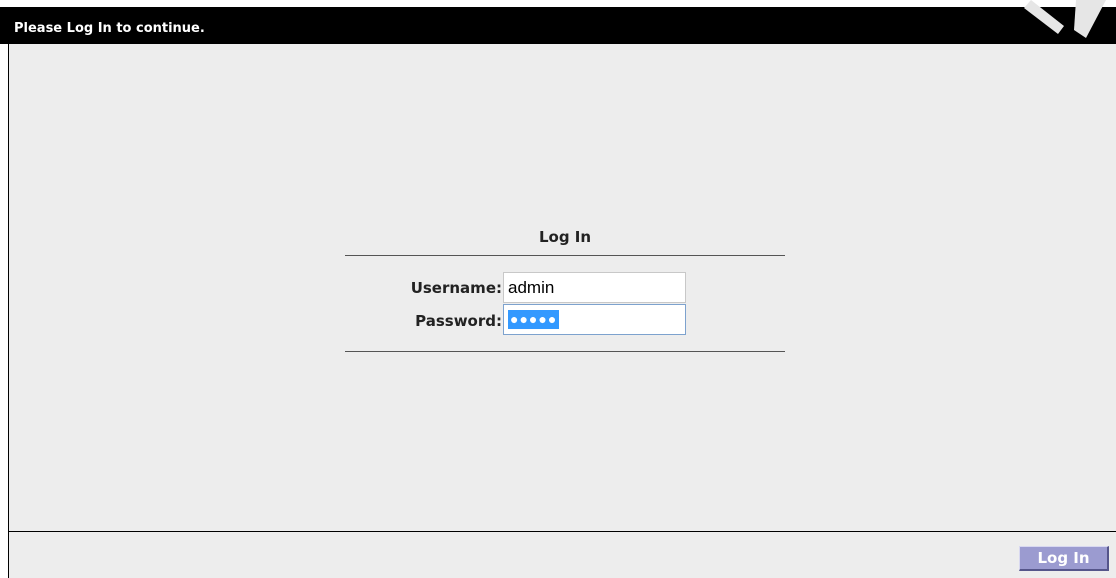 The width and height of the screenshot is (1116, 578). What do you see at coordinates (562, 531) in the screenshot?
I see `footer-divider` at bounding box center [562, 531].